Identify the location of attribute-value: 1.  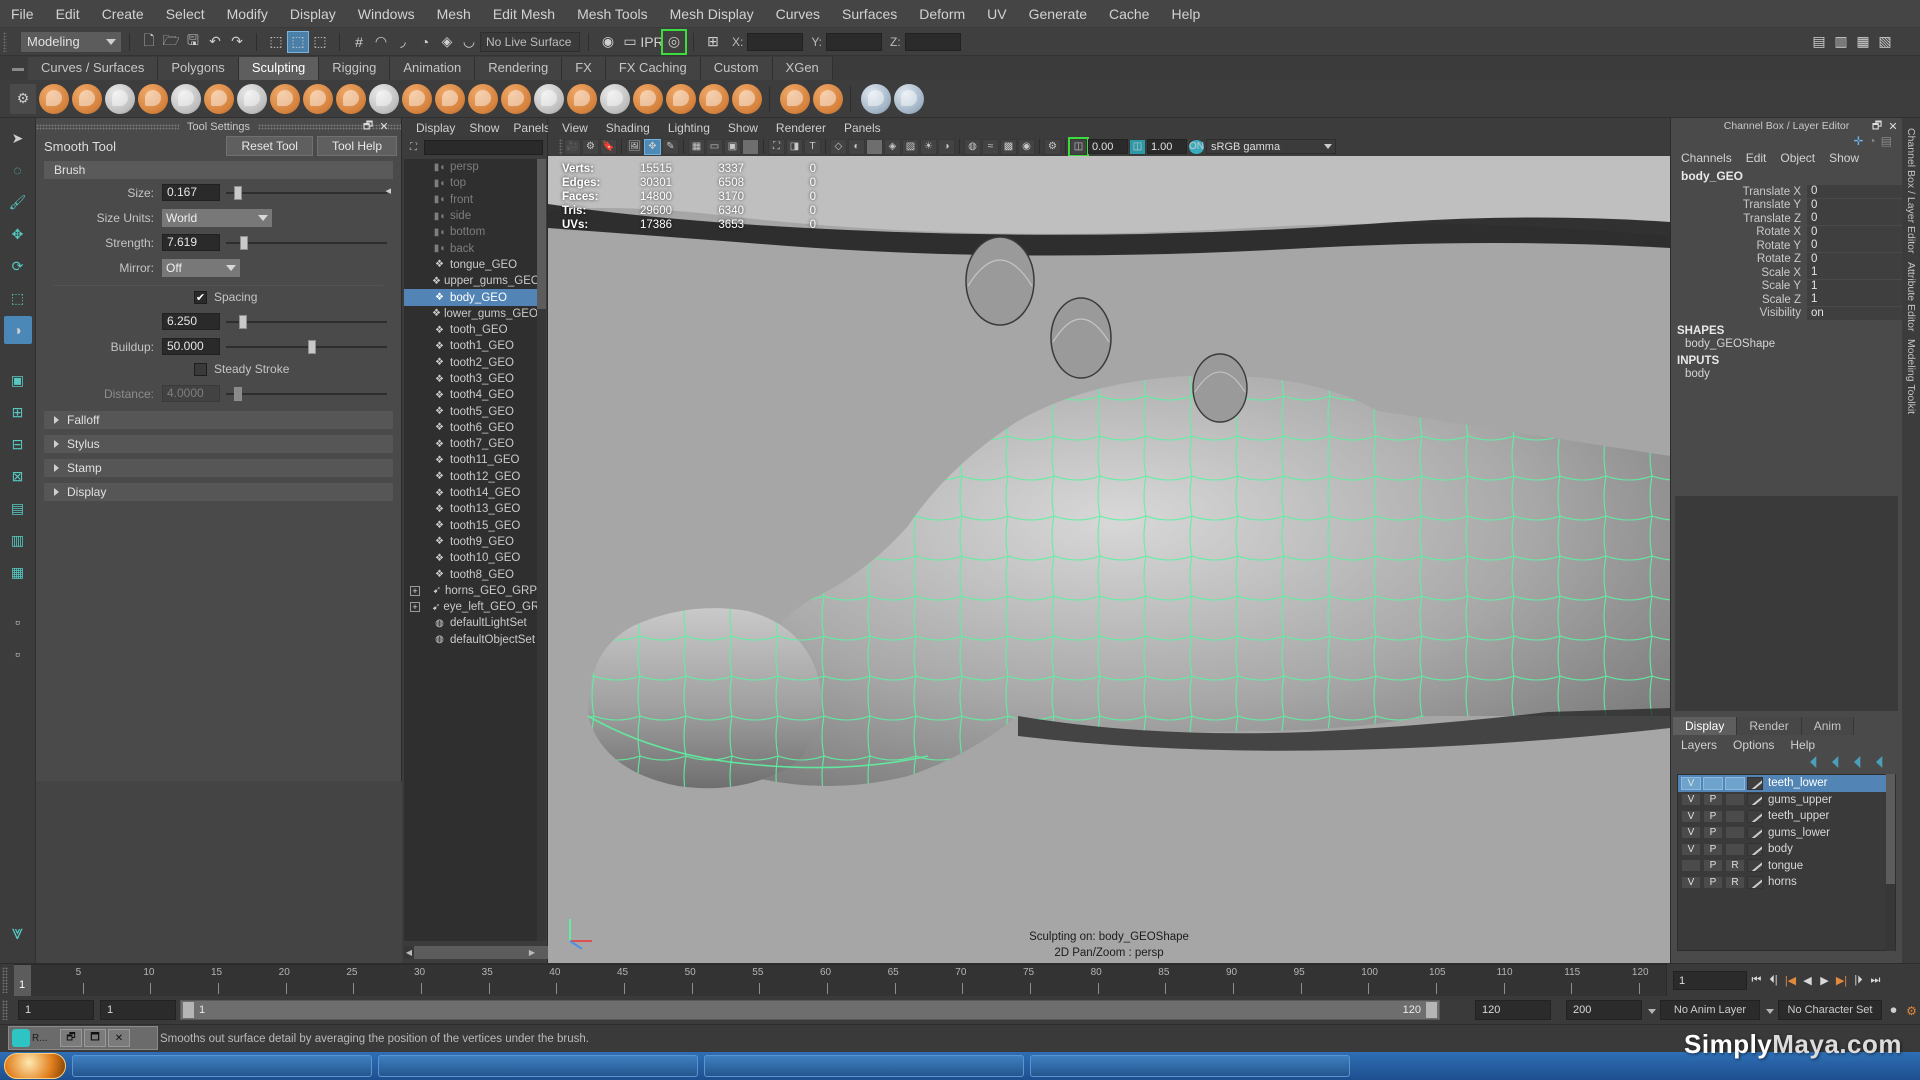
(1854, 273).